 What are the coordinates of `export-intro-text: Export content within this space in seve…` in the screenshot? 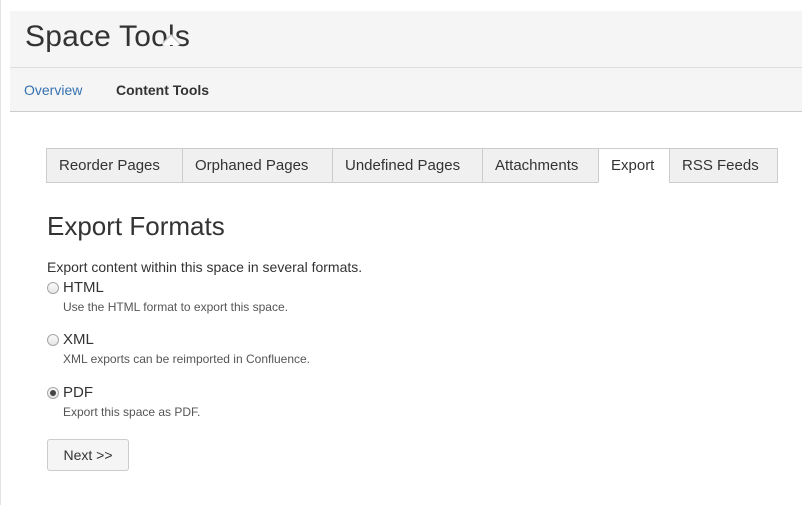 It's located at (205, 267).